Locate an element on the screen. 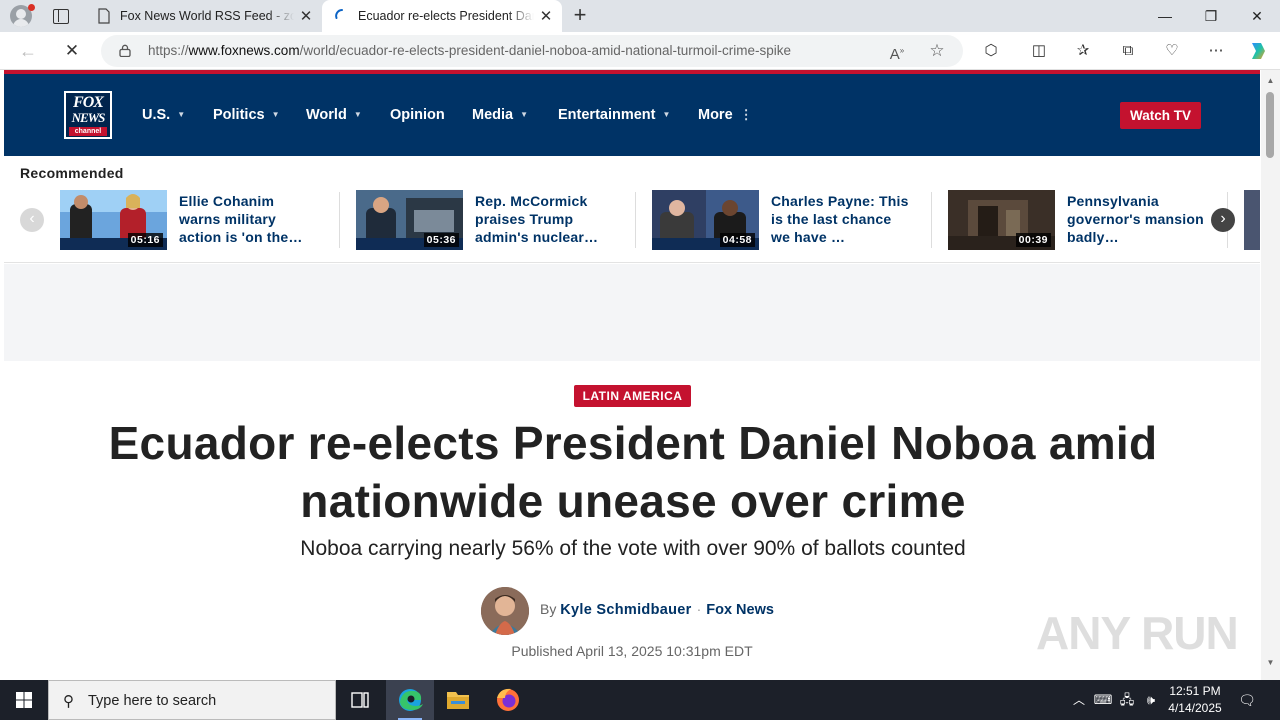 This screenshot has height=725, width=1280. anyrun-watermark: ANY RUN is located at coordinates (1137, 633).